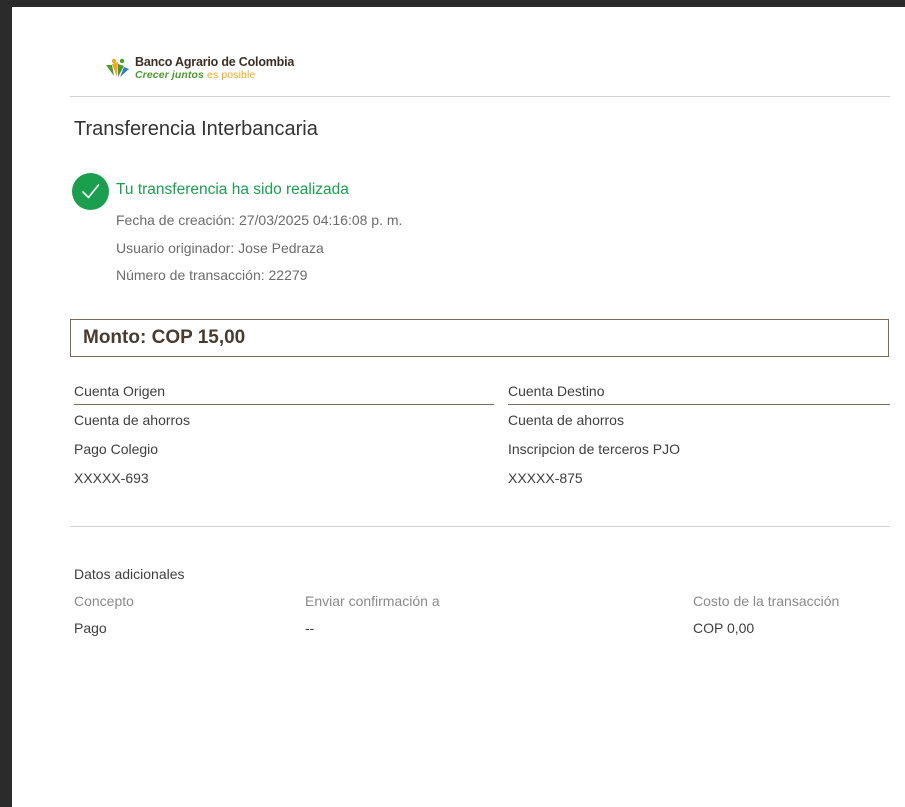 The width and height of the screenshot is (905, 807). Describe the element at coordinates (232, 189) in the screenshot. I see `status-message: Tu transferencia ha sido realizada` at that location.